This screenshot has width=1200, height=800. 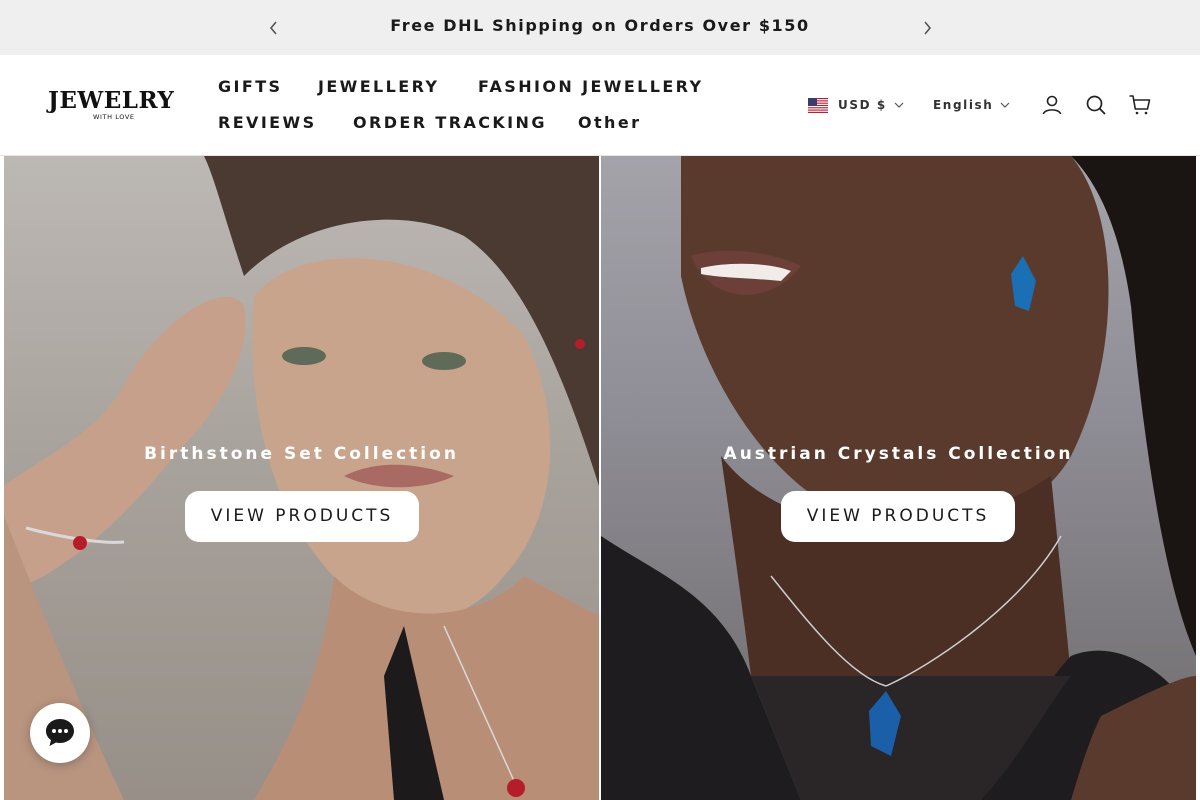 I want to click on language-selector: English, so click(x=971, y=105).